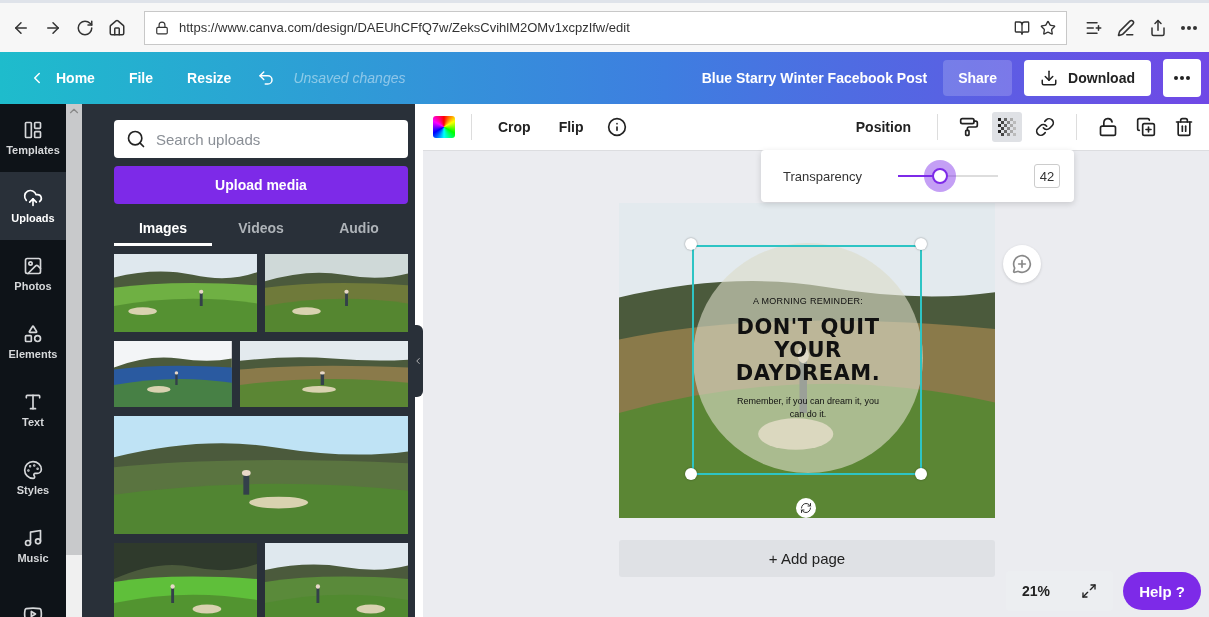 This screenshot has height=617, width=1209. Describe the element at coordinates (33, 266) in the screenshot. I see `image-icon` at that location.